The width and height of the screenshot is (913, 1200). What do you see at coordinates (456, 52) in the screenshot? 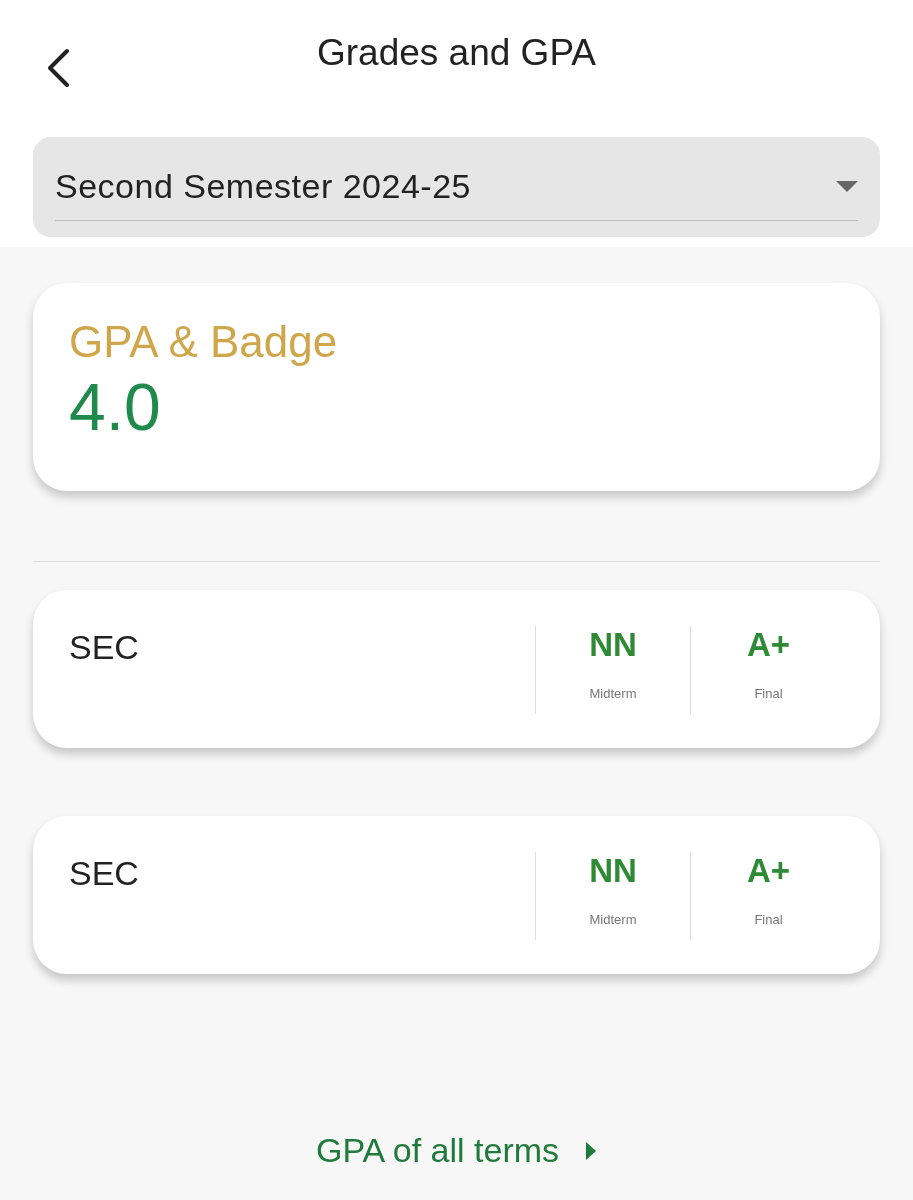
I see `page-title: Grades and GPA` at bounding box center [456, 52].